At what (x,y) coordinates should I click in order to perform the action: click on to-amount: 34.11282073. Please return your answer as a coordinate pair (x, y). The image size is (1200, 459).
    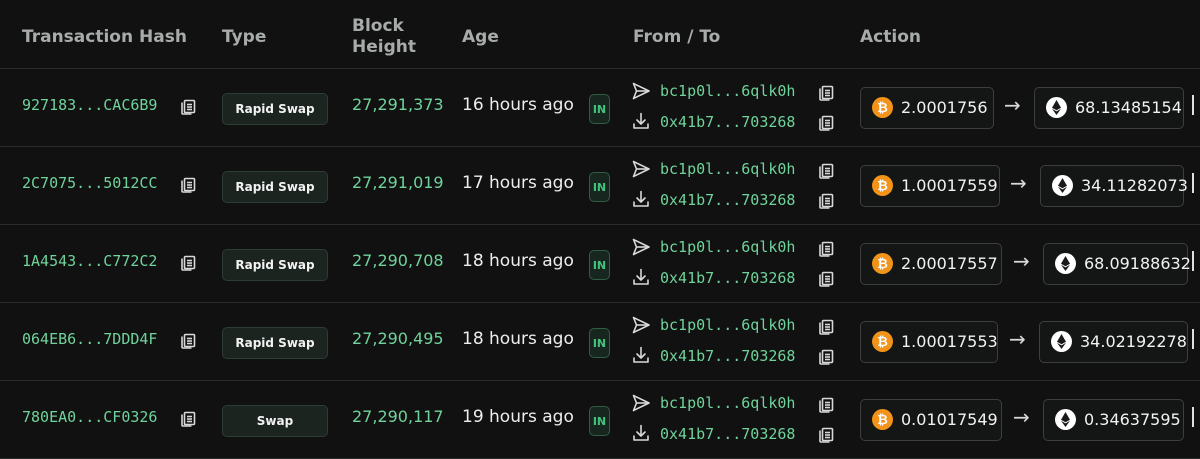
    Looking at the image, I should click on (1134, 185).